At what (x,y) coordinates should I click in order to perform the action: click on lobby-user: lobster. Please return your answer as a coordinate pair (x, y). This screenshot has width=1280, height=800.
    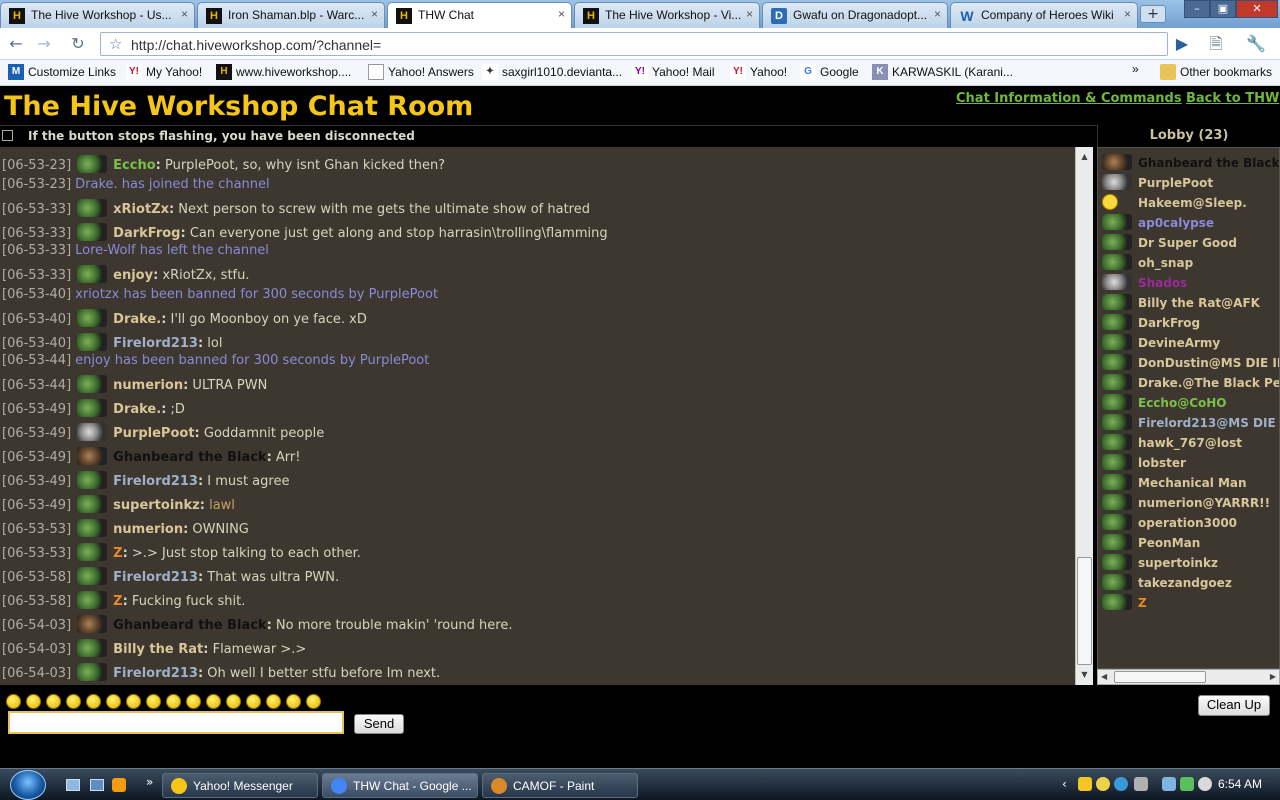
    Looking at the image, I should click on (1144, 464).